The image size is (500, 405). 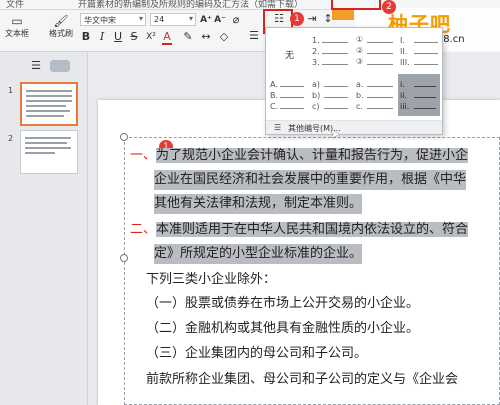 What do you see at coordinates (312, 19) in the screenshot?
I see `indent-icon: ⇥` at bounding box center [312, 19].